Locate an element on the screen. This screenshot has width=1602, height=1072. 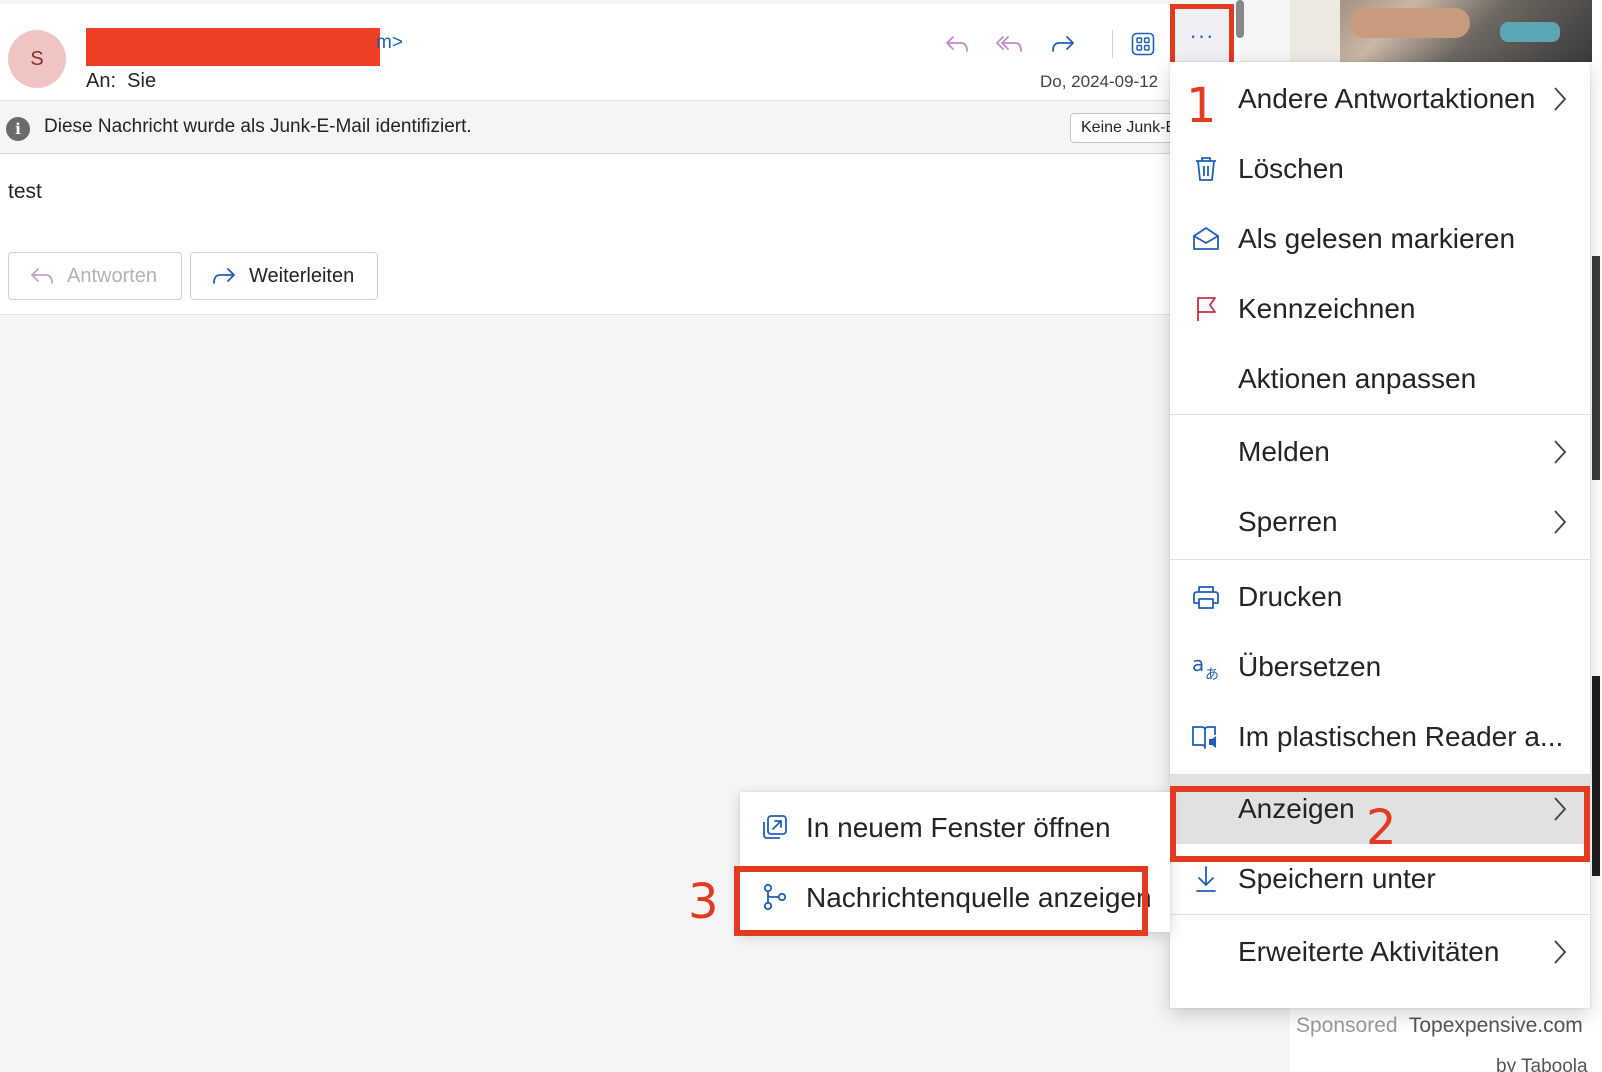
menu-item-advanced-activities: Erweiterte Aktivitäten is located at coordinates (1380, 952).